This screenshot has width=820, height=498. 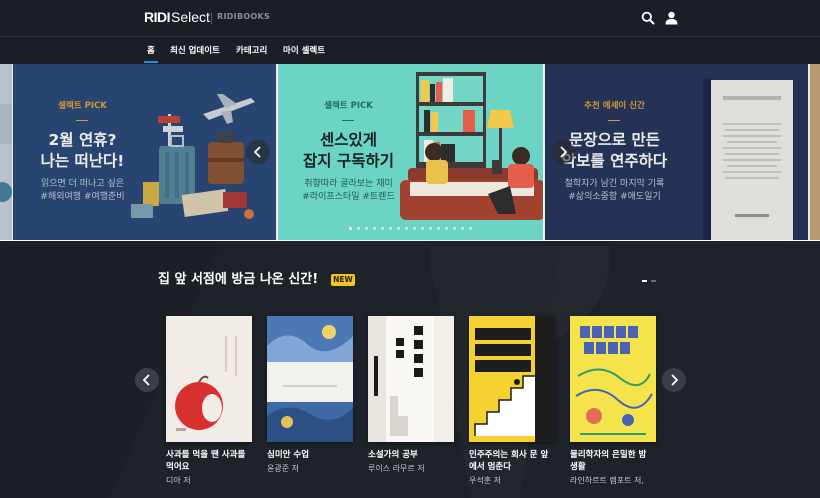 I want to click on banner-prev-button, so click(x=258, y=152).